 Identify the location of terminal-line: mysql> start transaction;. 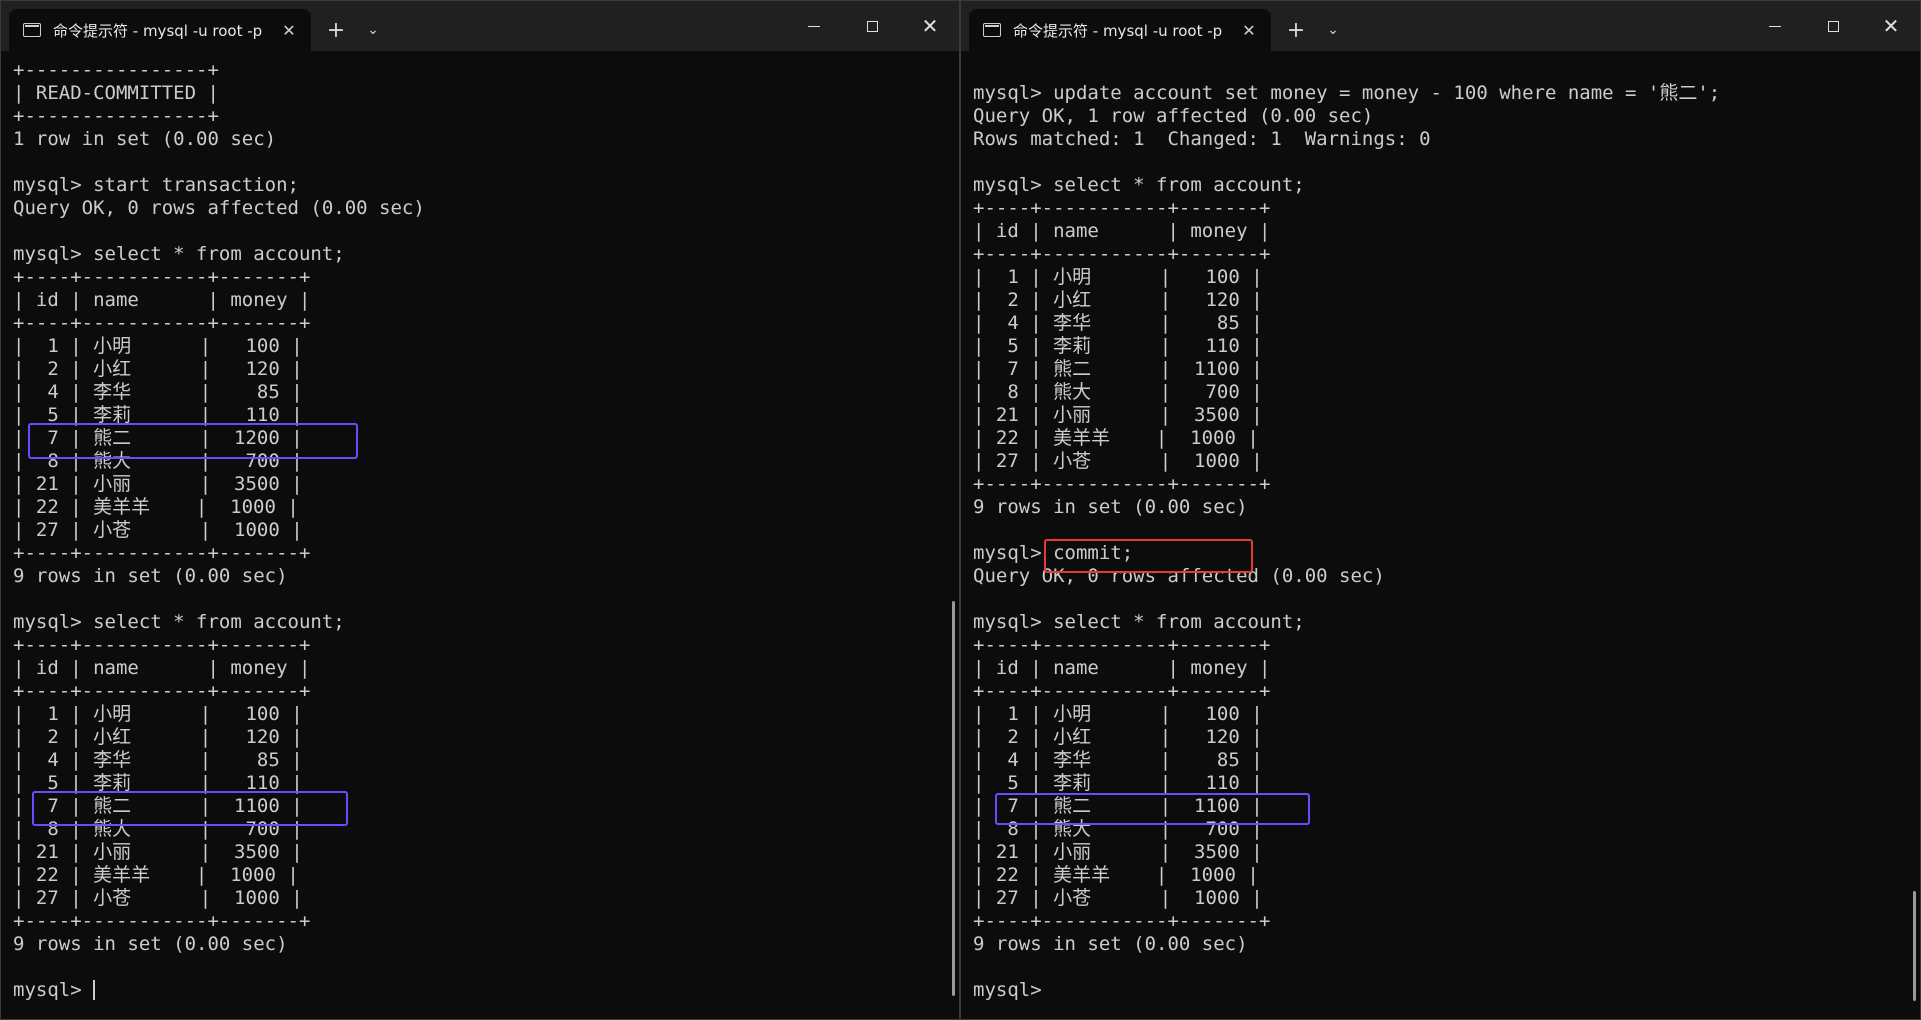
(156, 185).